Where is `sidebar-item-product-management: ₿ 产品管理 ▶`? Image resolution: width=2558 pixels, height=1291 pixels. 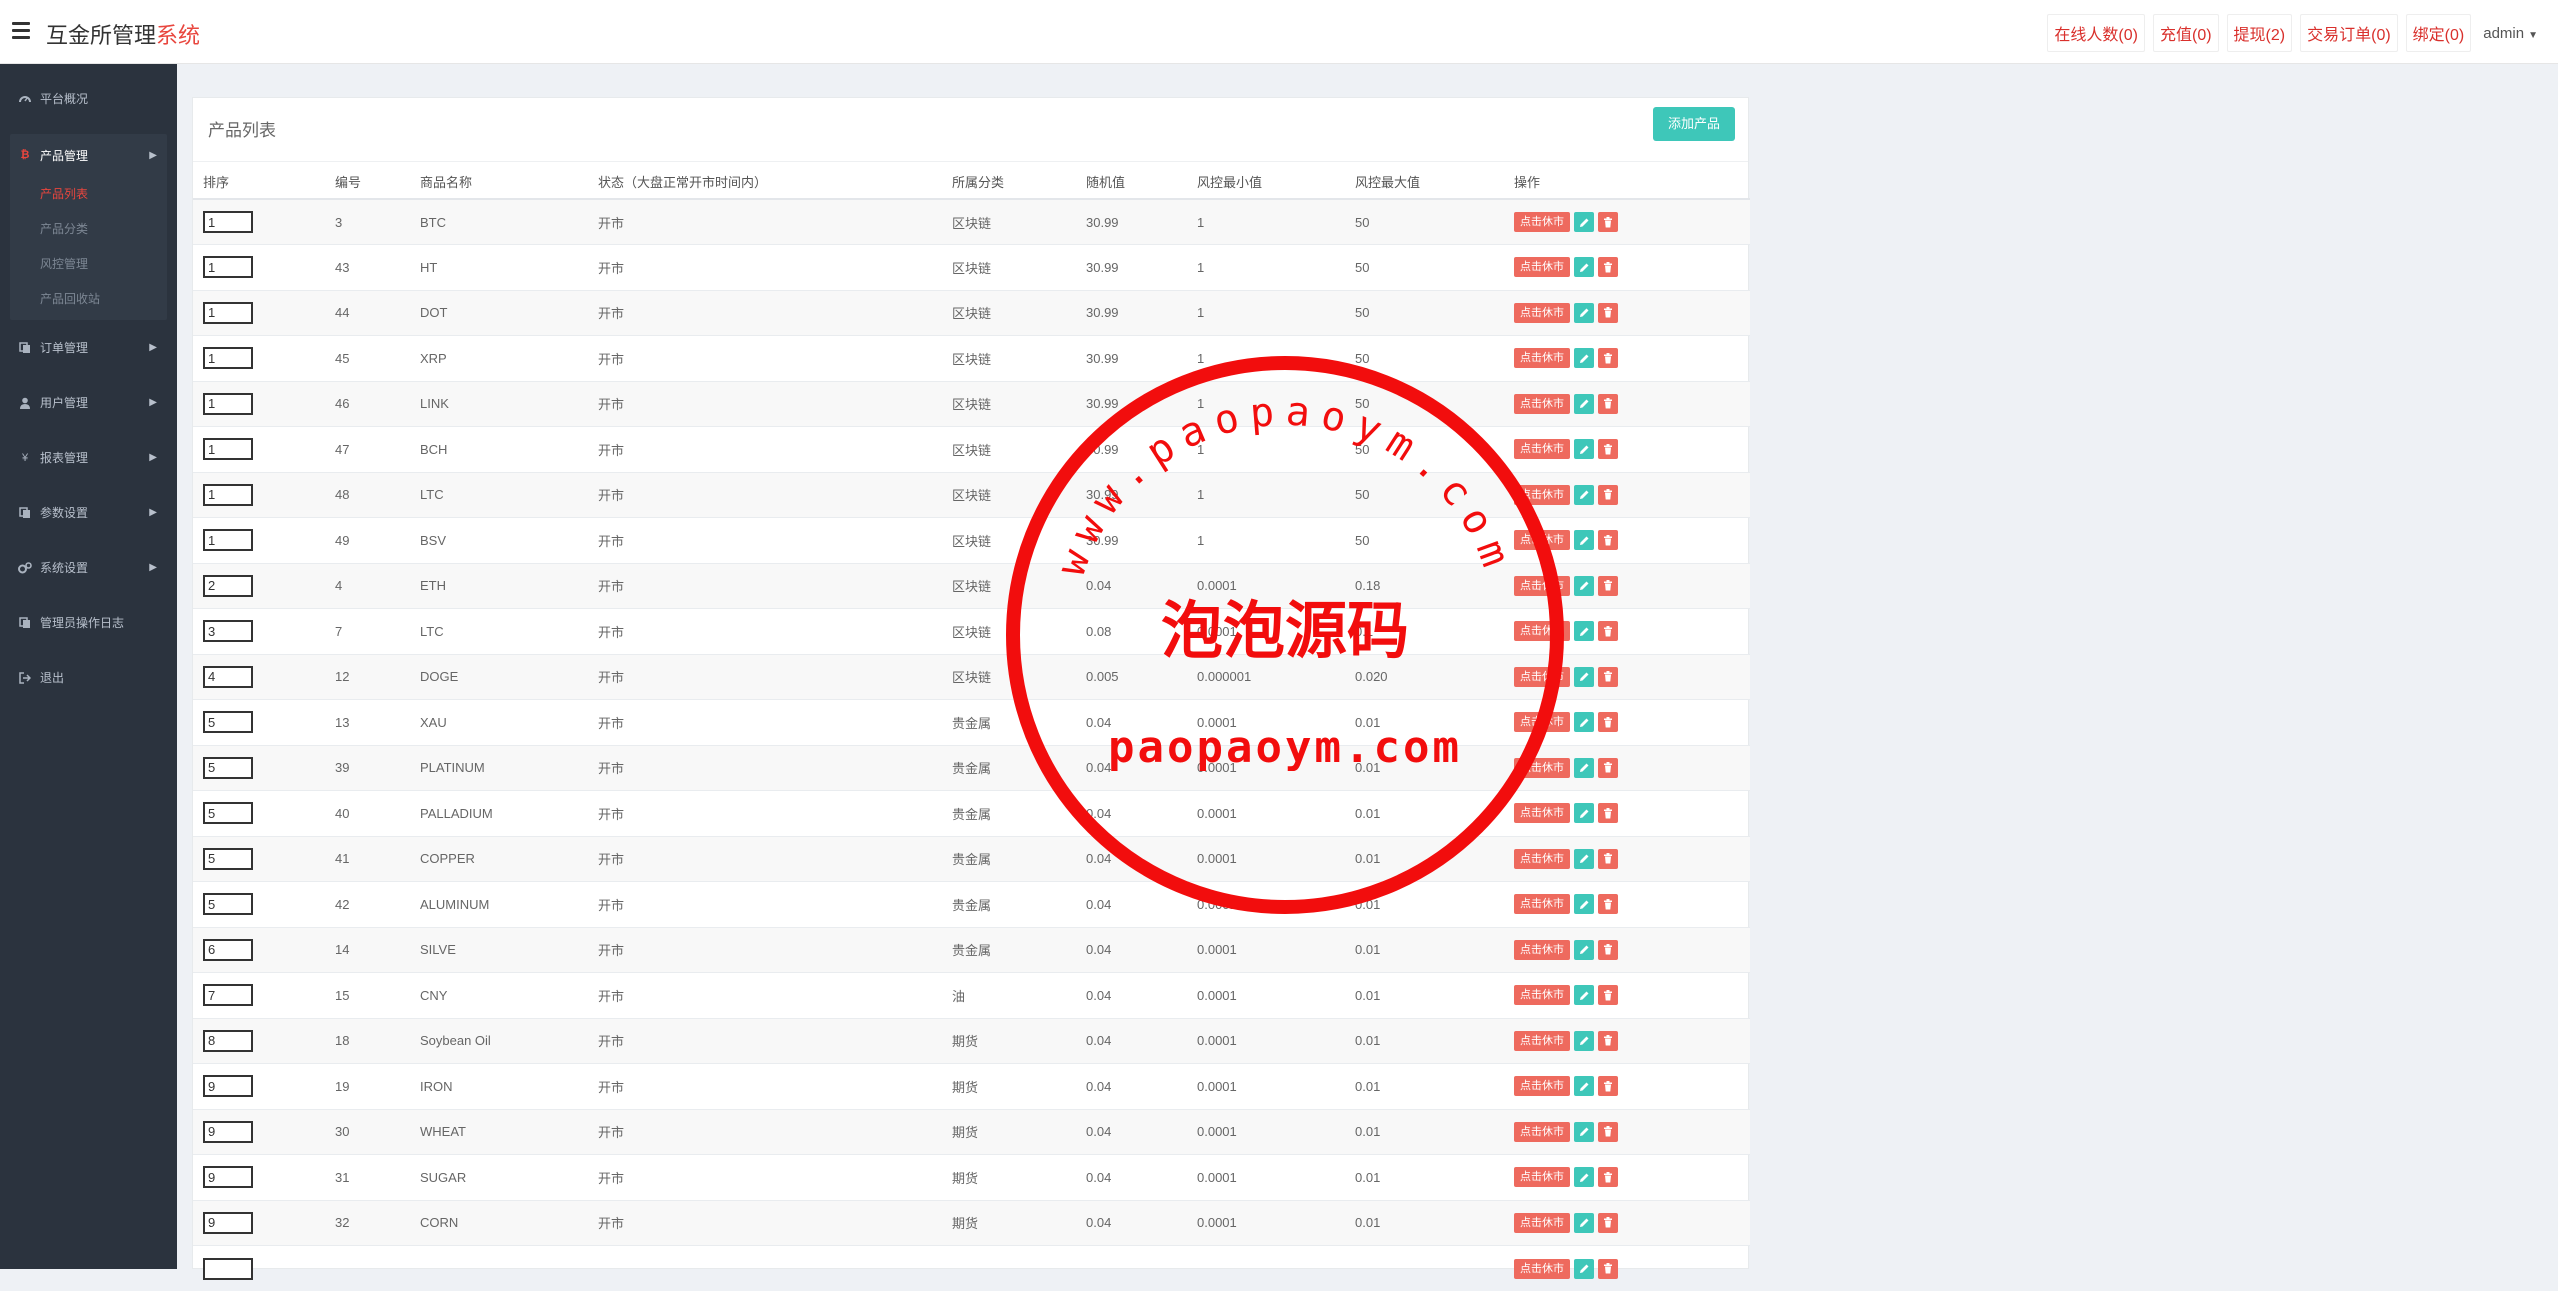
sidebar-item-product-management: ₿ 产品管理 ▶ is located at coordinates (88, 155).